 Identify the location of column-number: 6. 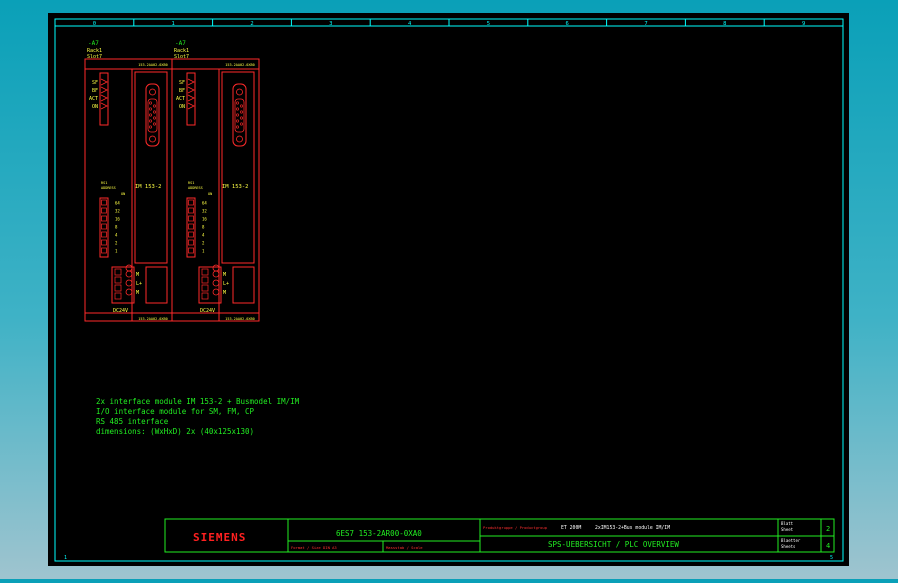
(567, 24).